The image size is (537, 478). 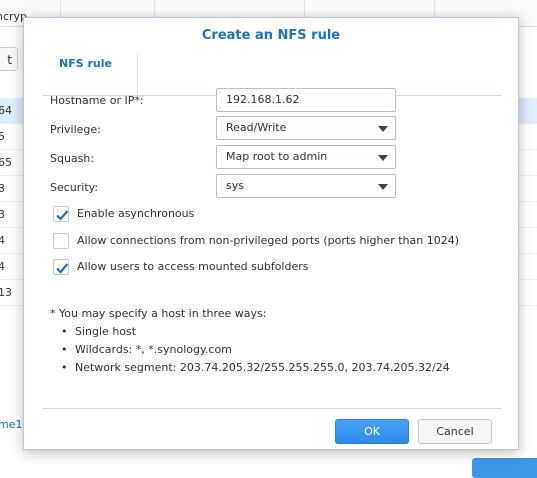 I want to click on tab-nfs-rule: NFS rule, so click(x=91, y=74).